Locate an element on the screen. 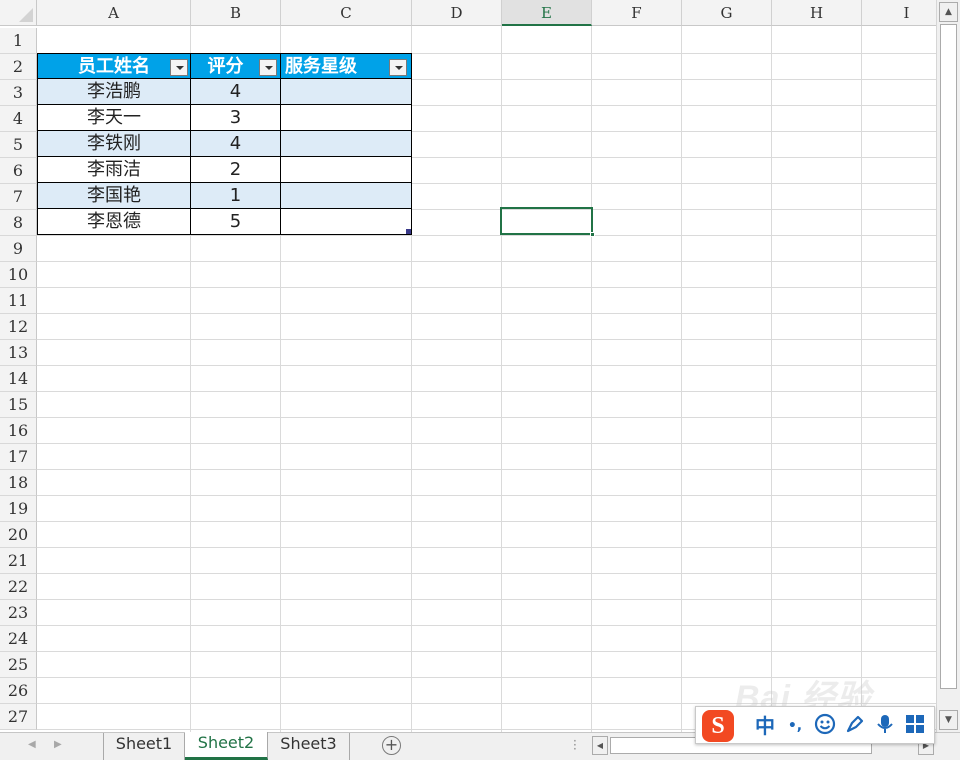 This screenshot has height=760, width=960. table-header-cell: 员工姓名 is located at coordinates (114, 66).